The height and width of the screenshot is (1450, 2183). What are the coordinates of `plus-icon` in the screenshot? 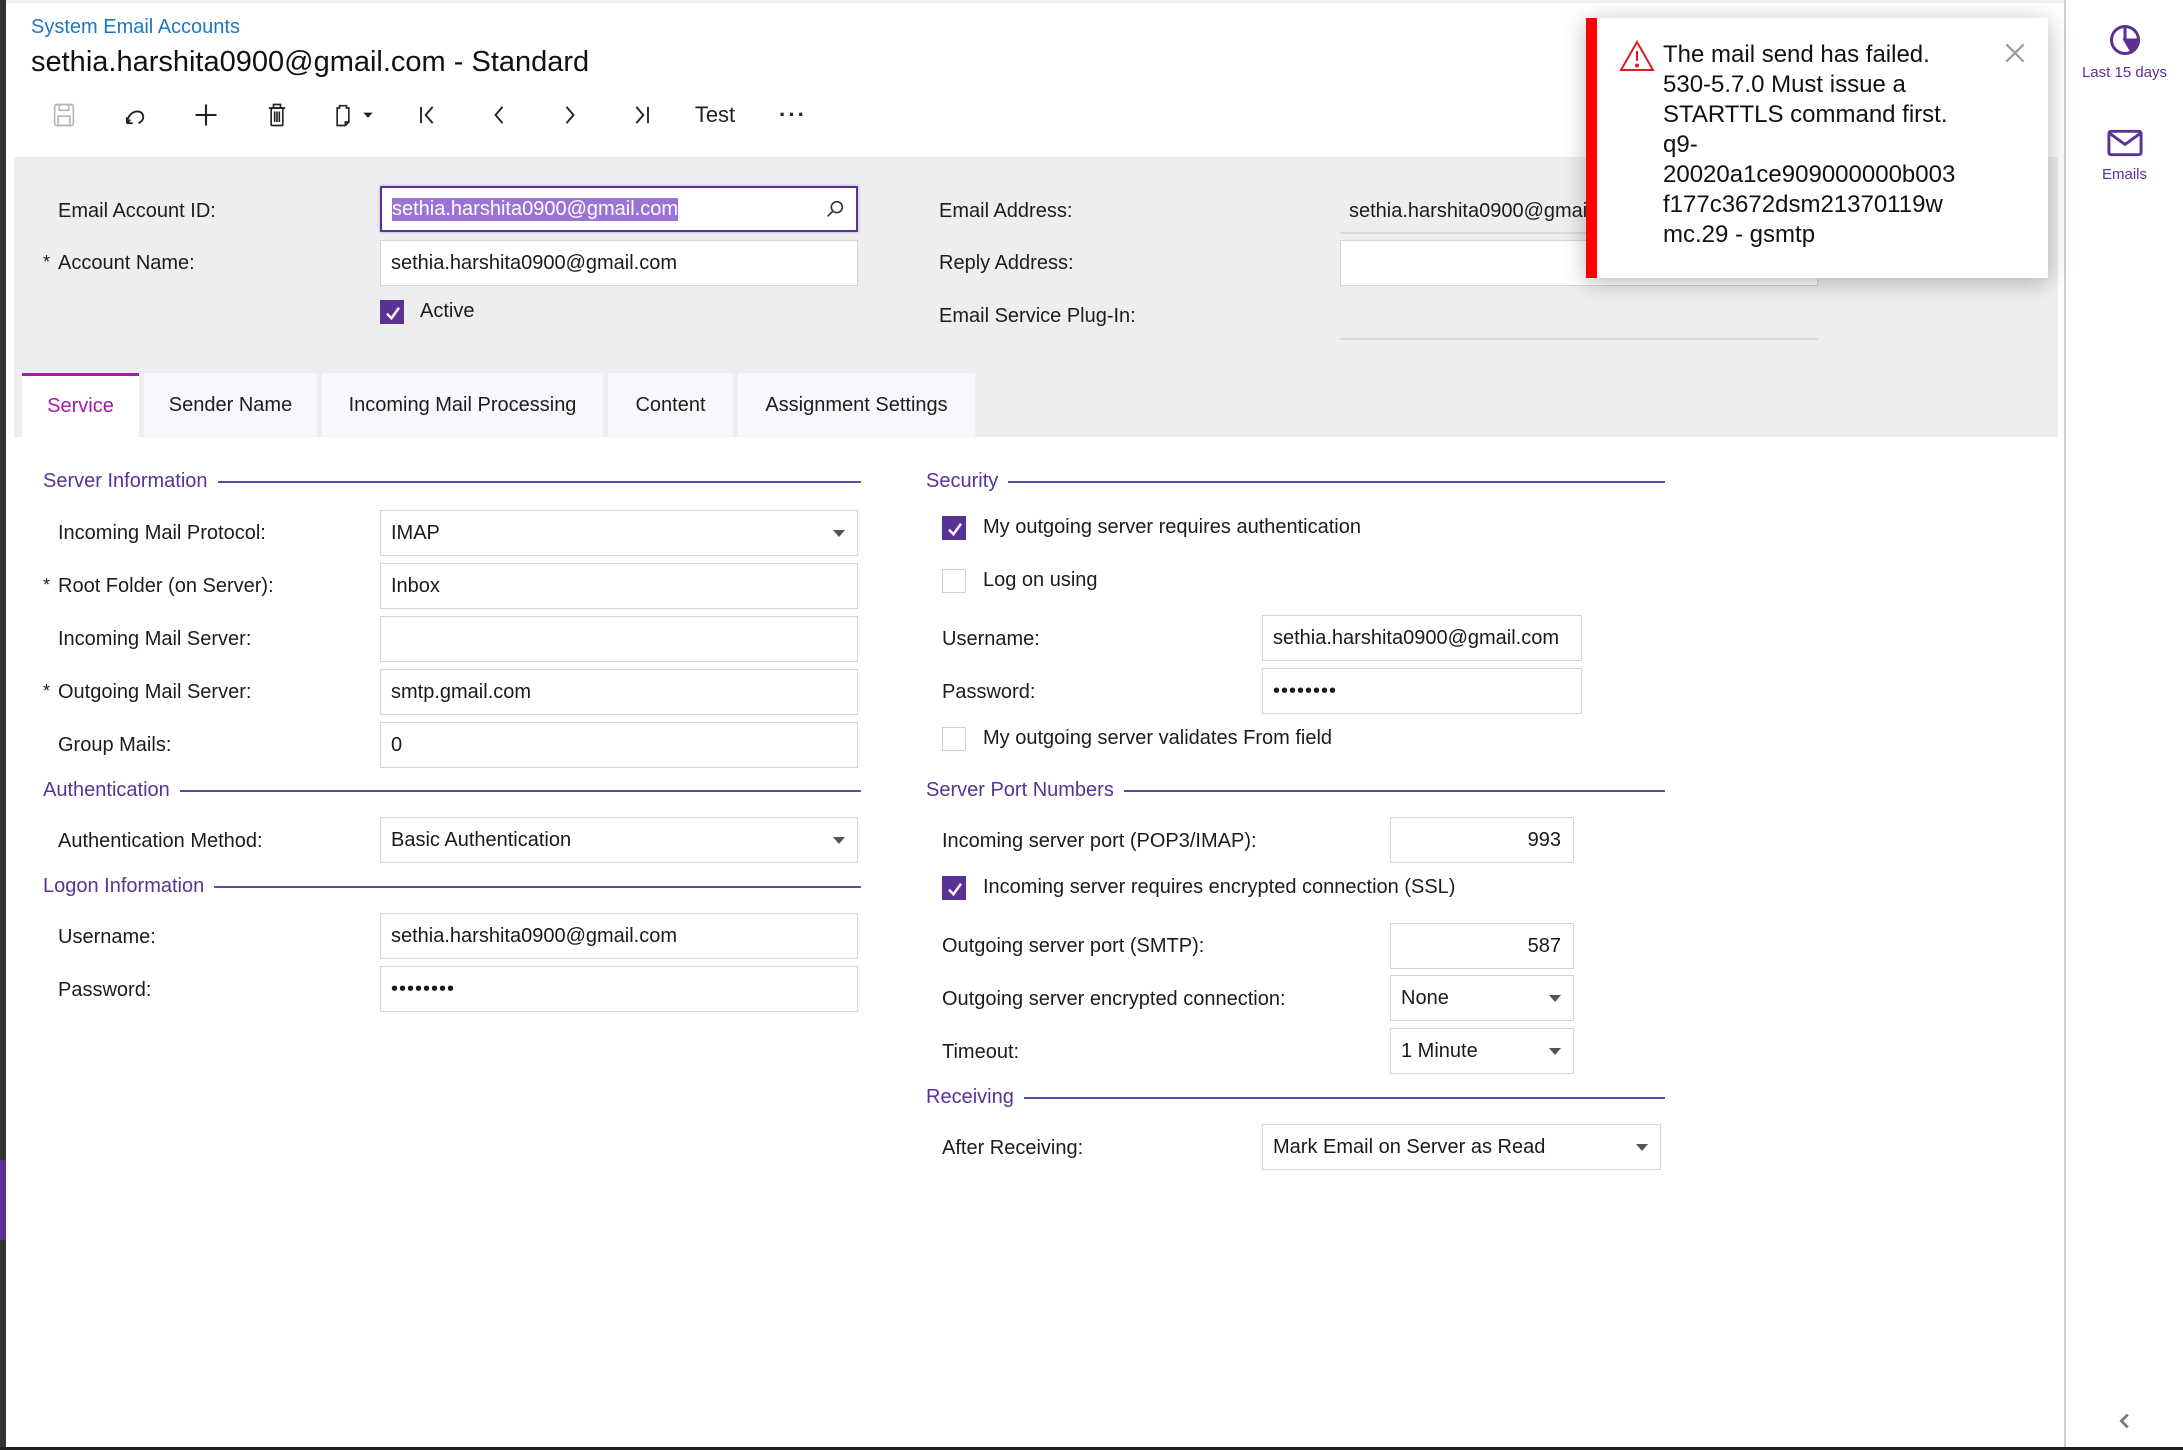 It's located at (205, 115).